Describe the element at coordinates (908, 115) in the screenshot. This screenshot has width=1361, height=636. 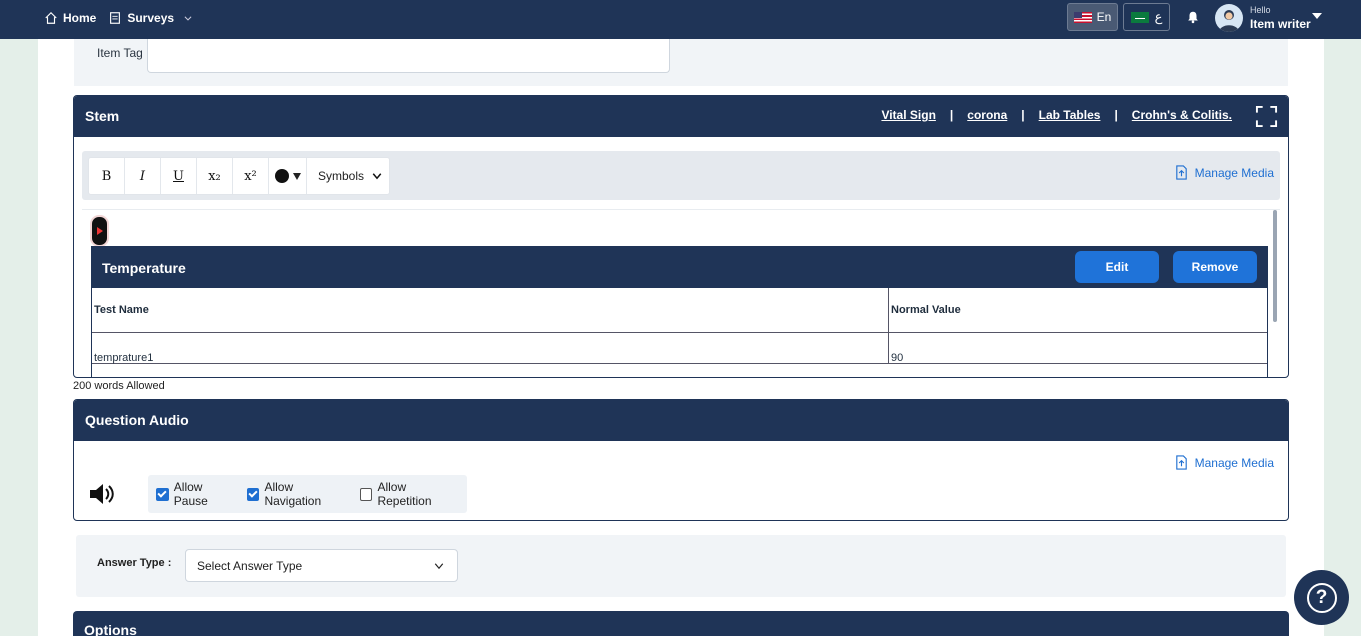
I see `link-vital-sign: Vital Sign` at that location.